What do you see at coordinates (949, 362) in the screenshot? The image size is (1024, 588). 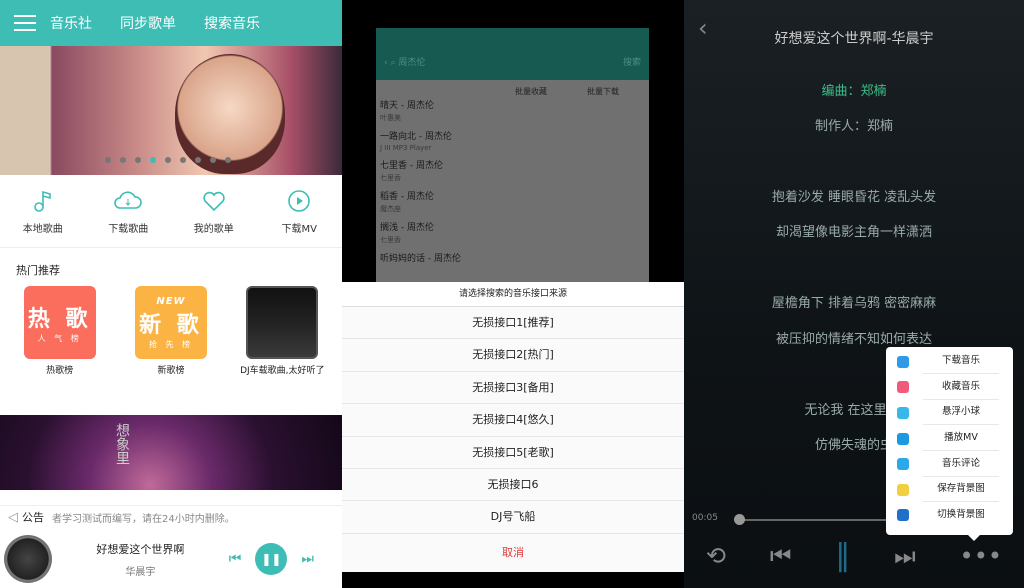 I see `menu-item: 下载音乐` at bounding box center [949, 362].